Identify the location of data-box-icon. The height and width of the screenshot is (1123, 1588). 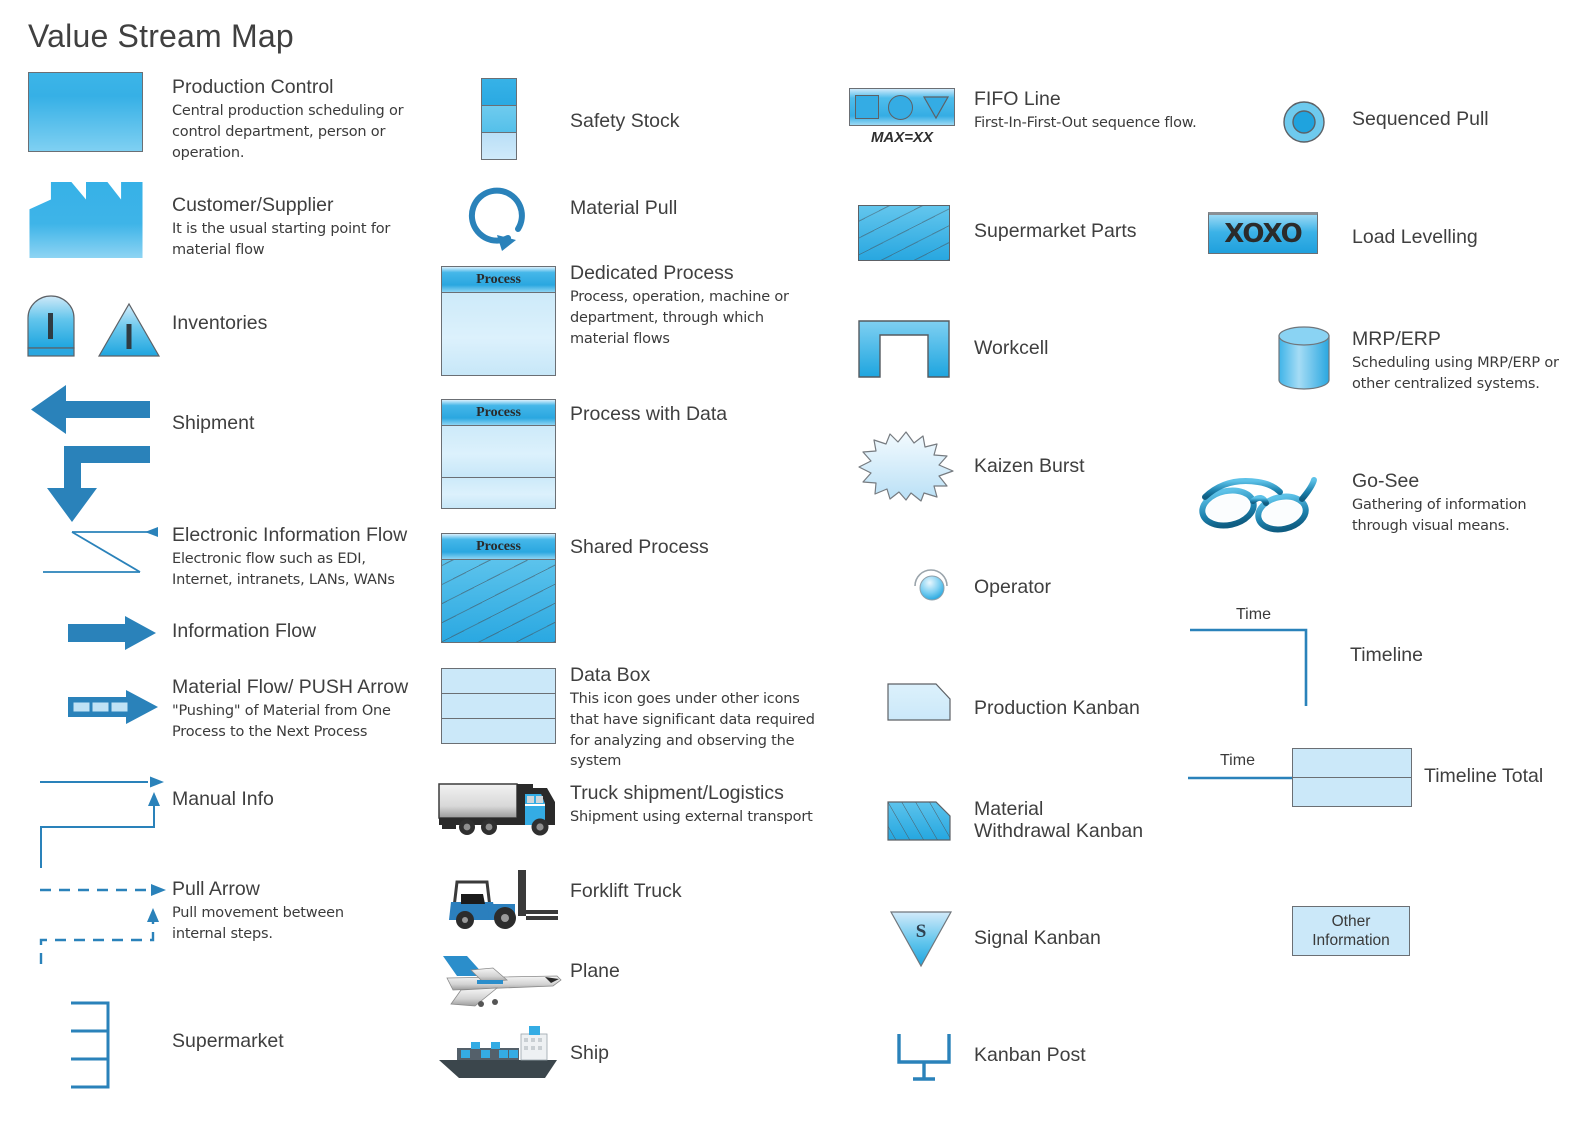
(498, 706).